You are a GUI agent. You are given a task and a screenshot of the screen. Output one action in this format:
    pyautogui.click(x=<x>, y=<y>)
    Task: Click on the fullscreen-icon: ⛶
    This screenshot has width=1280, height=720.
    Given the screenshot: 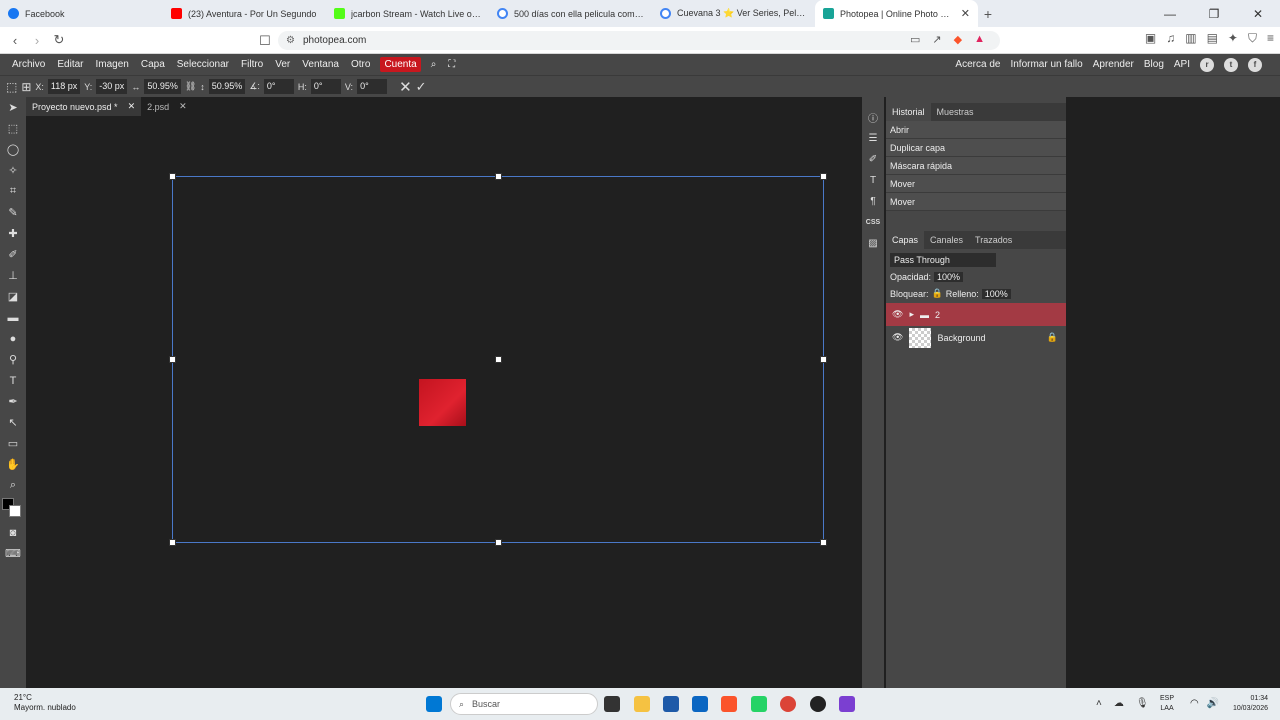 What is the action you would take?
    pyautogui.click(x=451, y=64)
    